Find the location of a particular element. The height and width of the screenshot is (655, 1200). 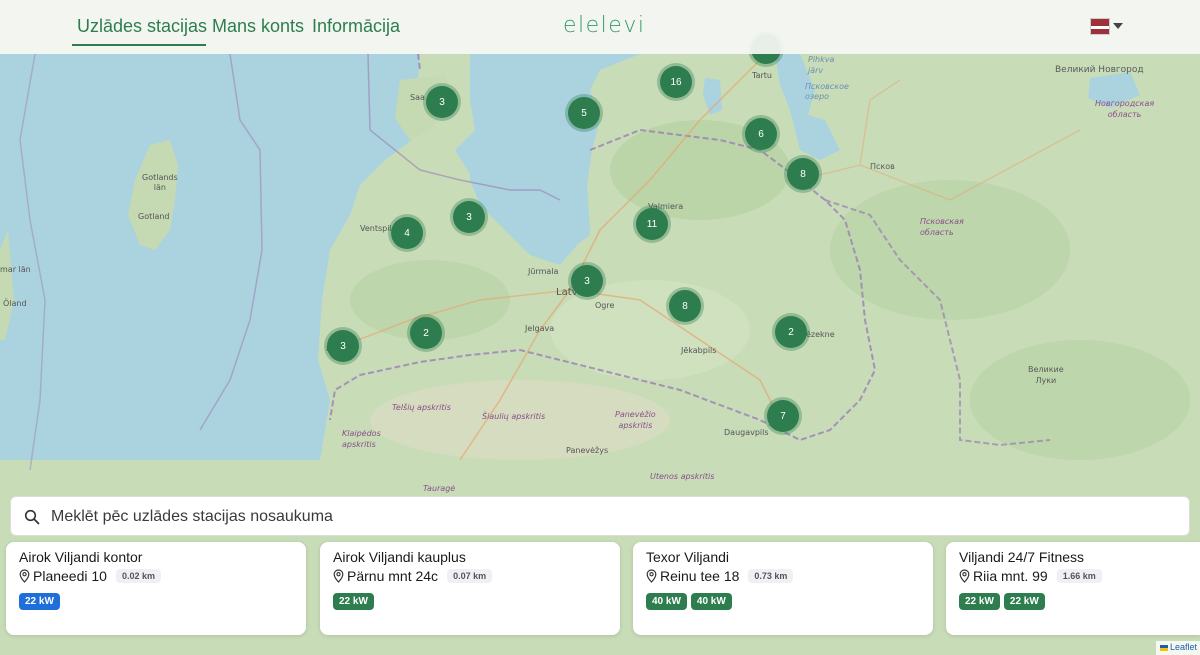

search-icon is located at coordinates (32, 517).